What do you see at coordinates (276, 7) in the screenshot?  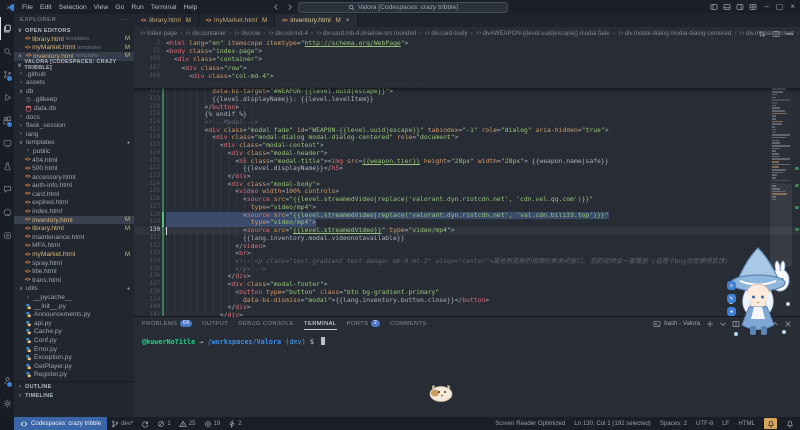 I see `back-icon` at bounding box center [276, 7].